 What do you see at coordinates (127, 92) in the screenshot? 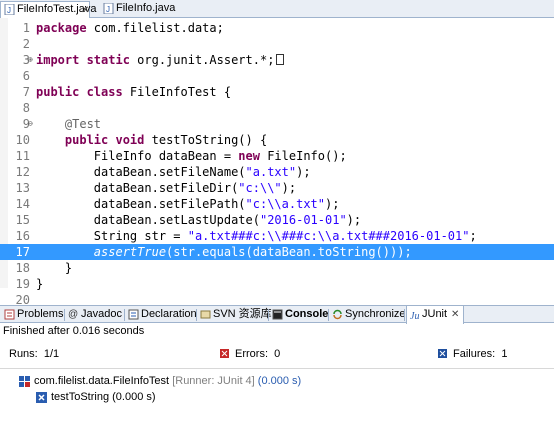
I see `code-line: 7 public class FileInfoTest {` at bounding box center [127, 92].